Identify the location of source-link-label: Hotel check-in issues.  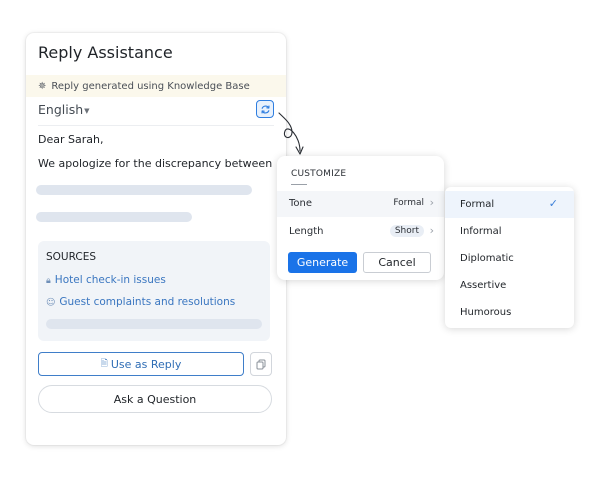
(110, 280).